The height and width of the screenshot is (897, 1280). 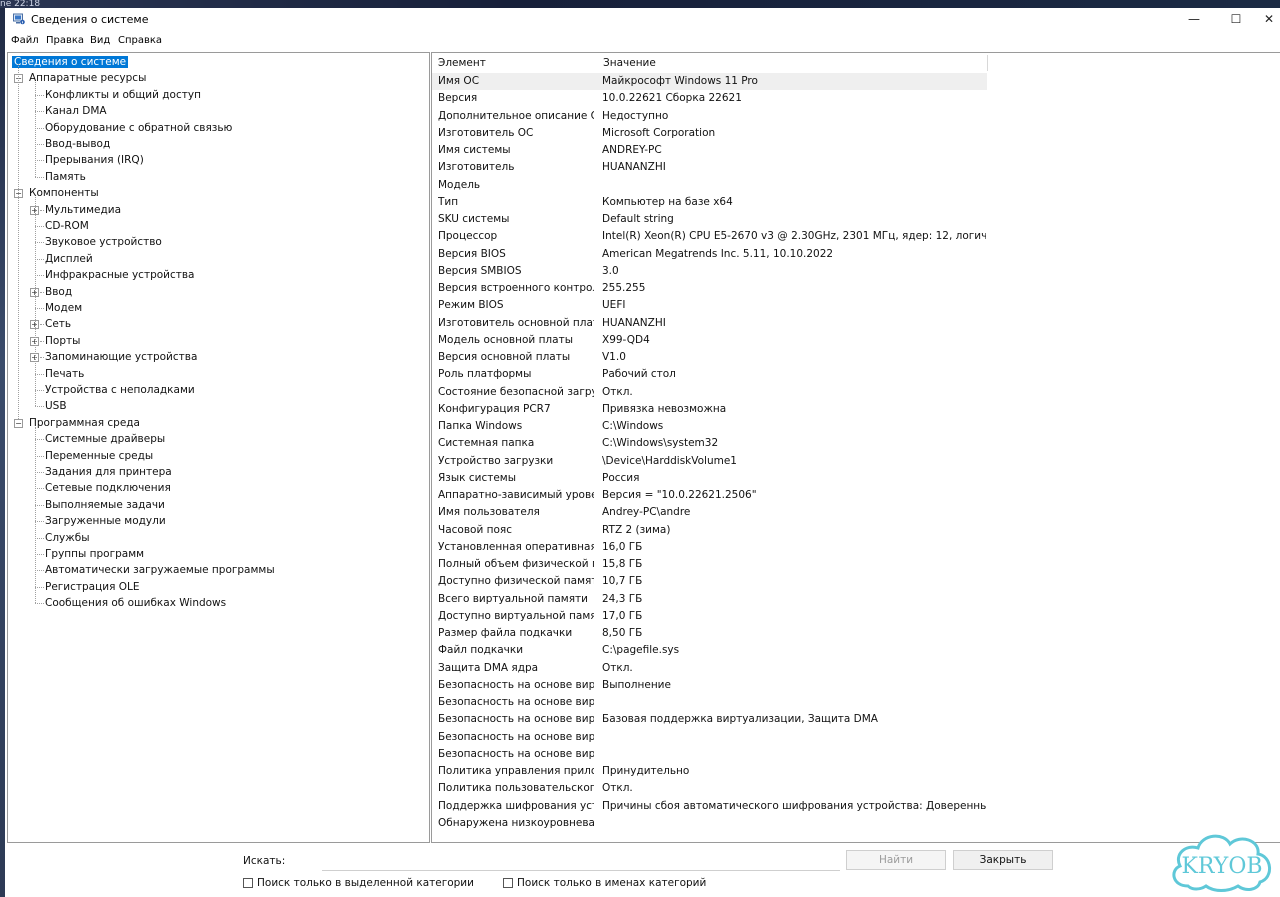 I want to click on table-row: SKU системы Default string, so click(x=709, y=219).